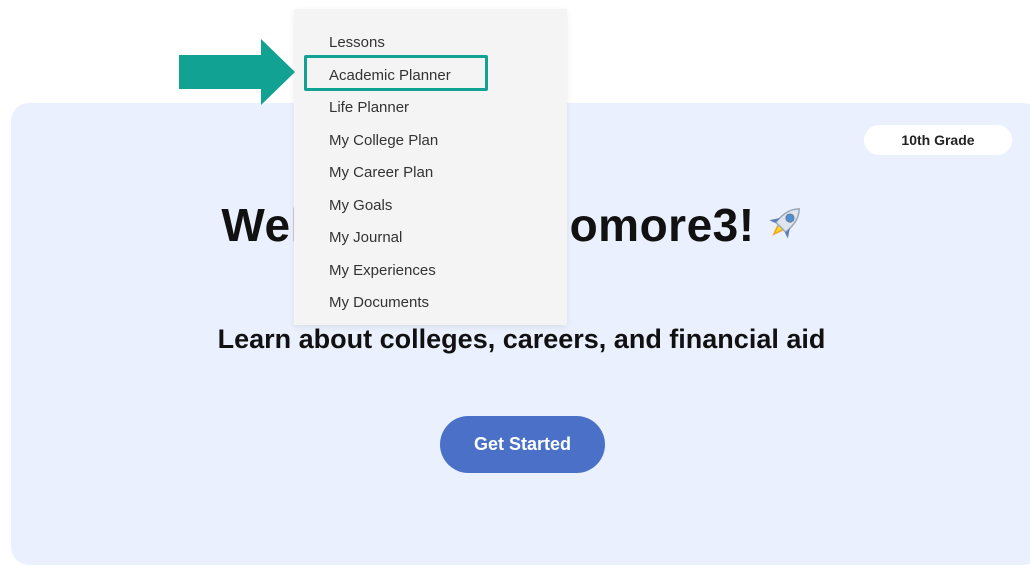 The height and width of the screenshot is (566, 1030). Describe the element at coordinates (365, 238) in the screenshot. I see `menu-item-my-journal: My Journal` at that location.